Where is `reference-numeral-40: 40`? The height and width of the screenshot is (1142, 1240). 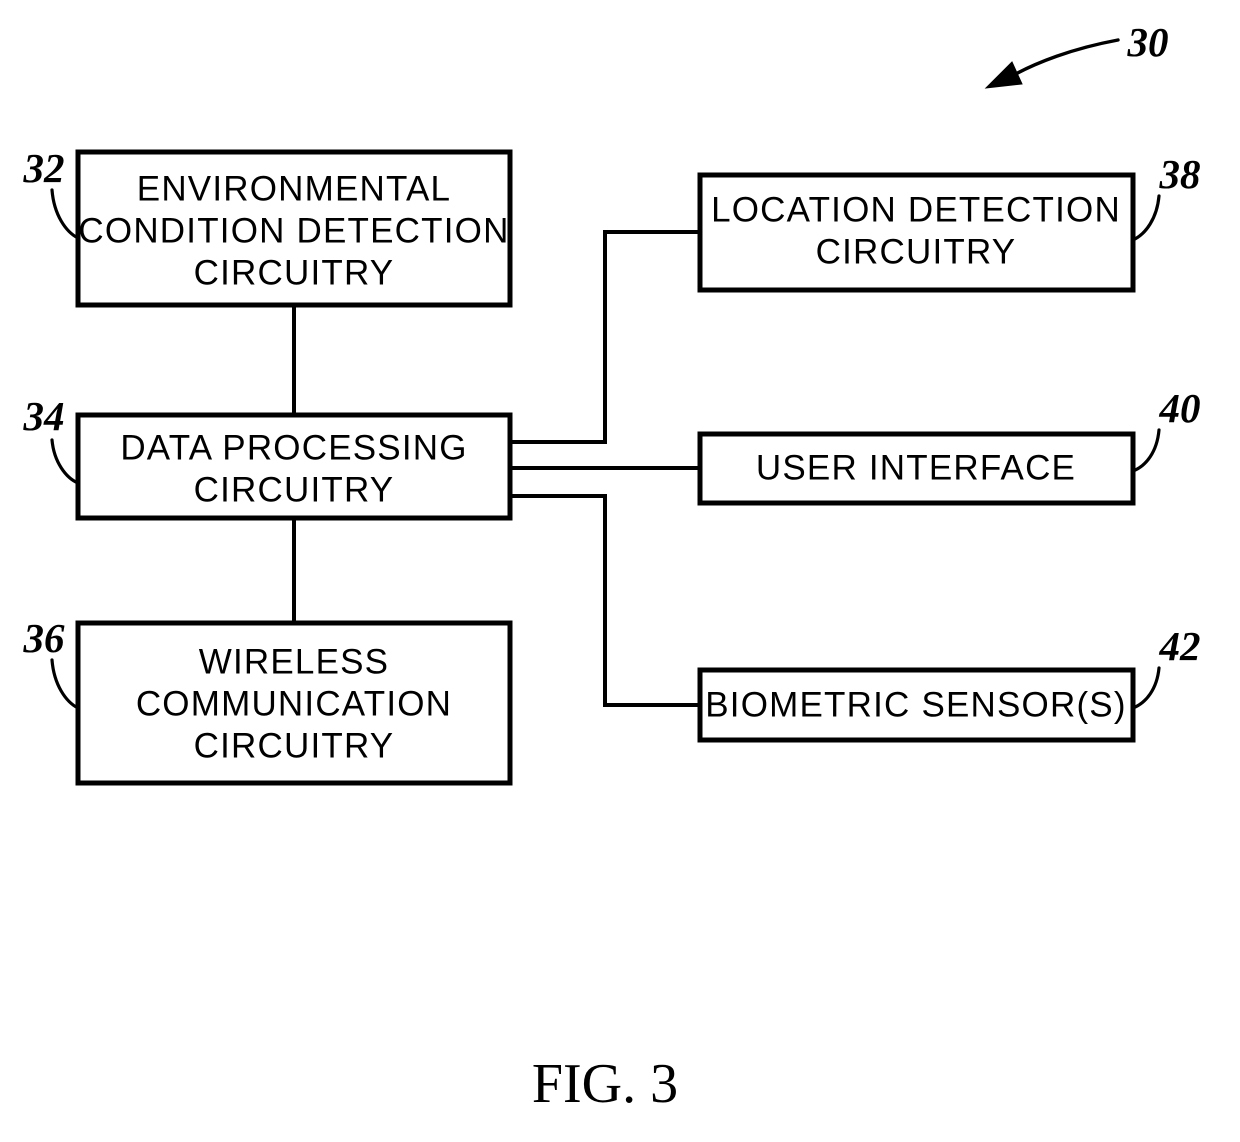
reference-numeral-40: 40 is located at coordinates (1180, 408).